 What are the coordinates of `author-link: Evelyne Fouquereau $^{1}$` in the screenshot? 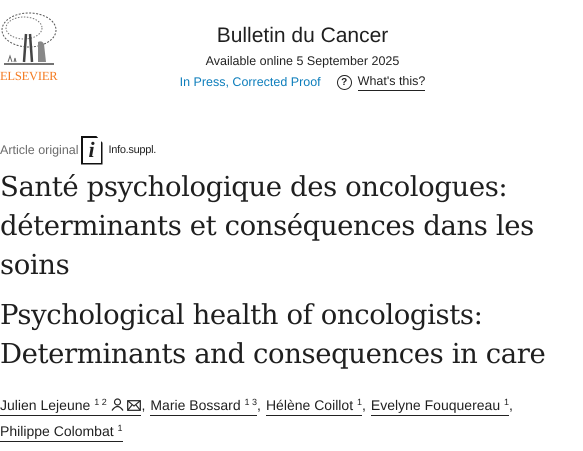 It's located at (440, 406).